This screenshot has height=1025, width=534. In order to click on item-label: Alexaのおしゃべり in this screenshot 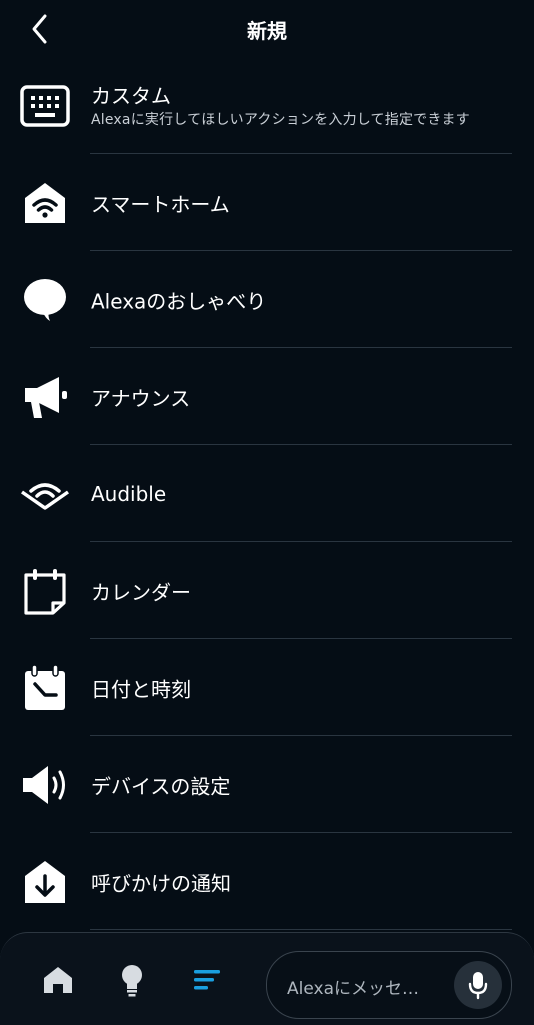, I will do `click(179, 301)`.